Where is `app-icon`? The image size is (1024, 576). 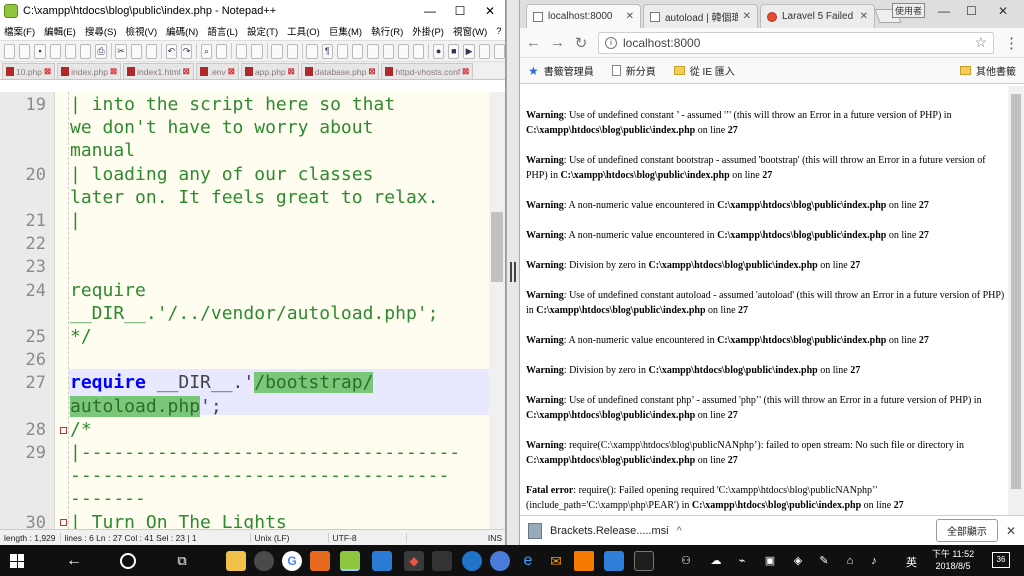 app-icon is located at coordinates (442, 561).